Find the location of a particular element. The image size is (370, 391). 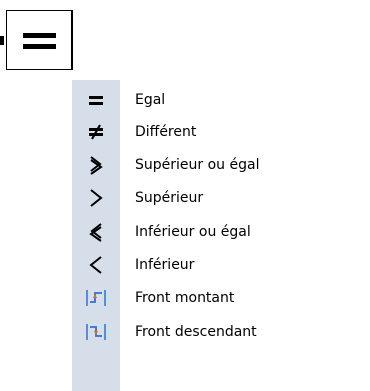

menu-item-front-montant: Front montant is located at coordinates (221, 298).